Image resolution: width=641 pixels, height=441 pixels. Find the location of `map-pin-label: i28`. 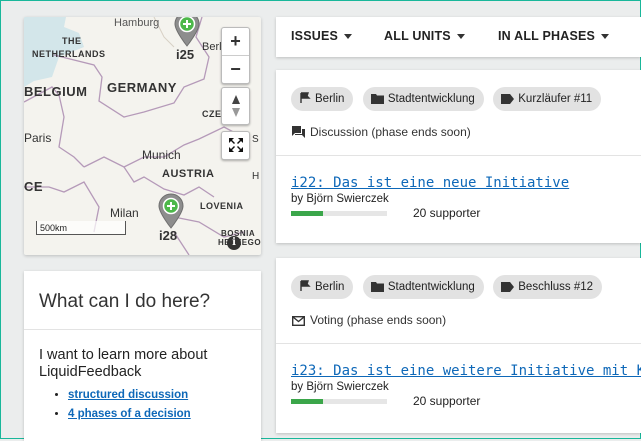

map-pin-label: i28 is located at coordinates (168, 235).